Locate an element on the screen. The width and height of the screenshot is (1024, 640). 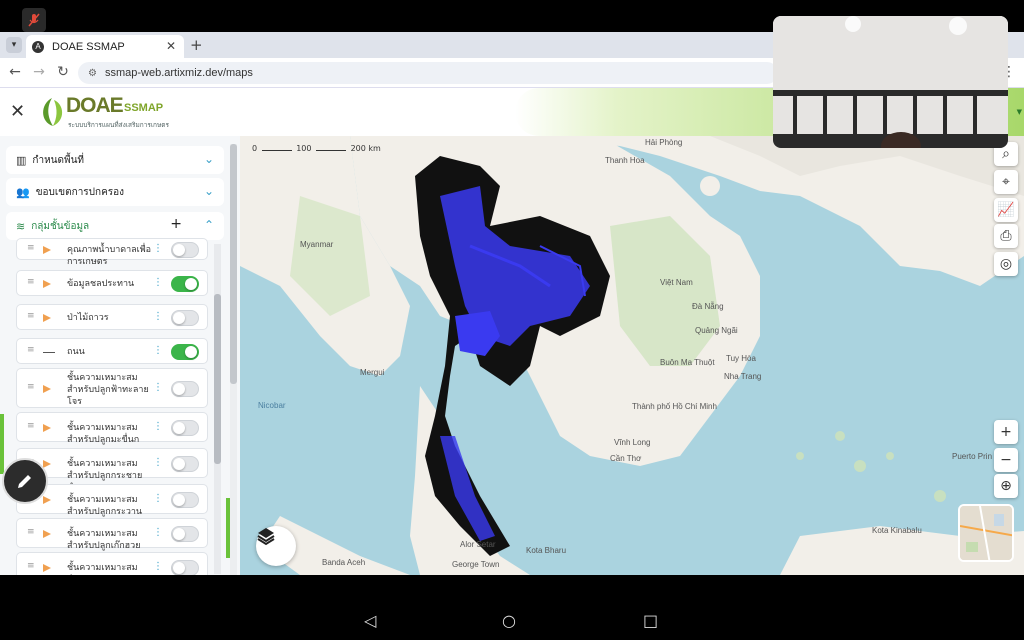
forward-icon: → is located at coordinates (39, 72).